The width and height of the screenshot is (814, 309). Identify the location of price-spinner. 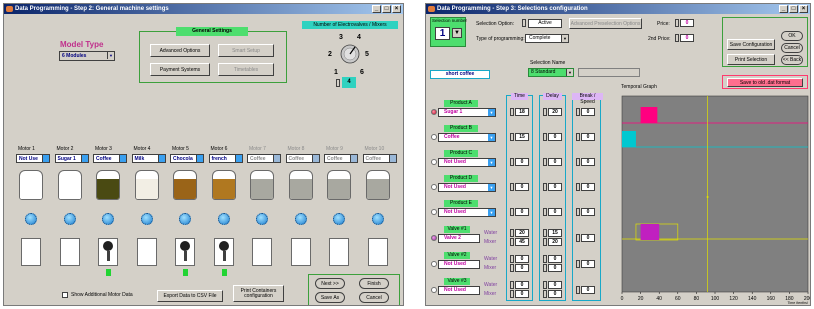
(677, 23).